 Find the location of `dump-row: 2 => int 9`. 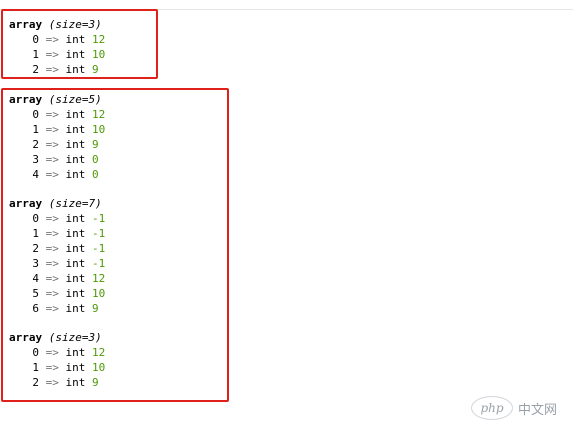

dump-row: 2 => int 9 is located at coordinates (57, 382).